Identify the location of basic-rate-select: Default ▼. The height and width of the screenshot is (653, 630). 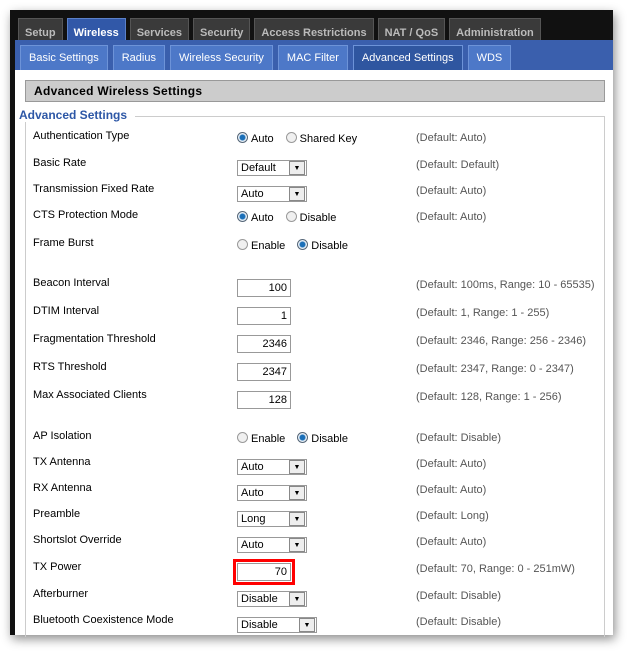
(272, 168).